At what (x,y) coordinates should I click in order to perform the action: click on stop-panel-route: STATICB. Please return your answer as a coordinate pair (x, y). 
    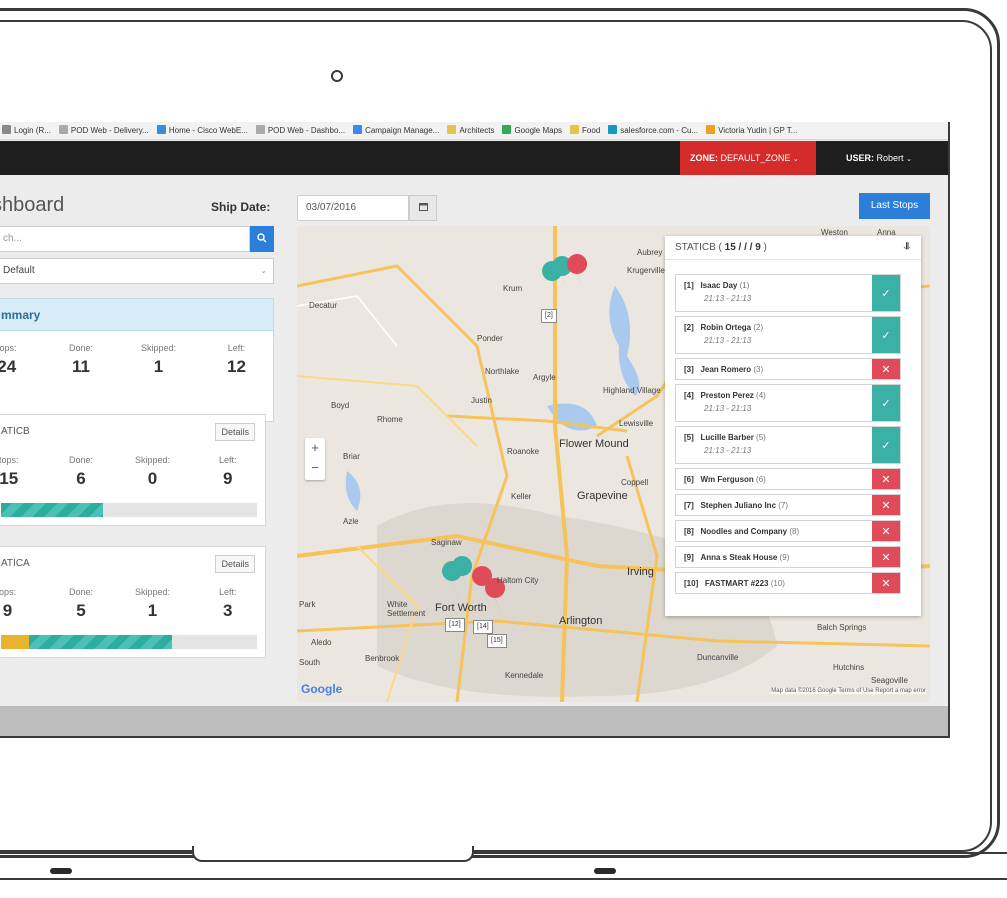
    Looking at the image, I should click on (695, 247).